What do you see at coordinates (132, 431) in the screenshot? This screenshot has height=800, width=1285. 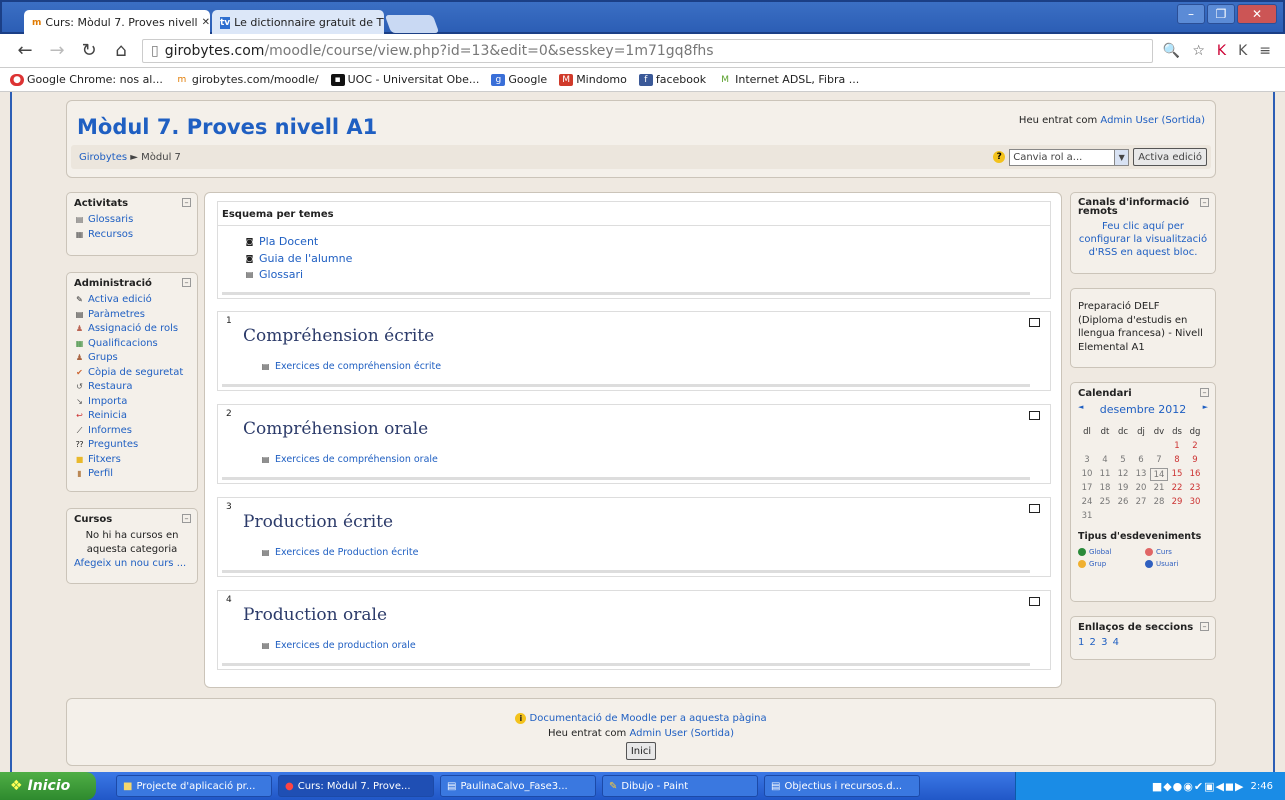 I see `admin-informes: ⟋ Informes` at bounding box center [132, 431].